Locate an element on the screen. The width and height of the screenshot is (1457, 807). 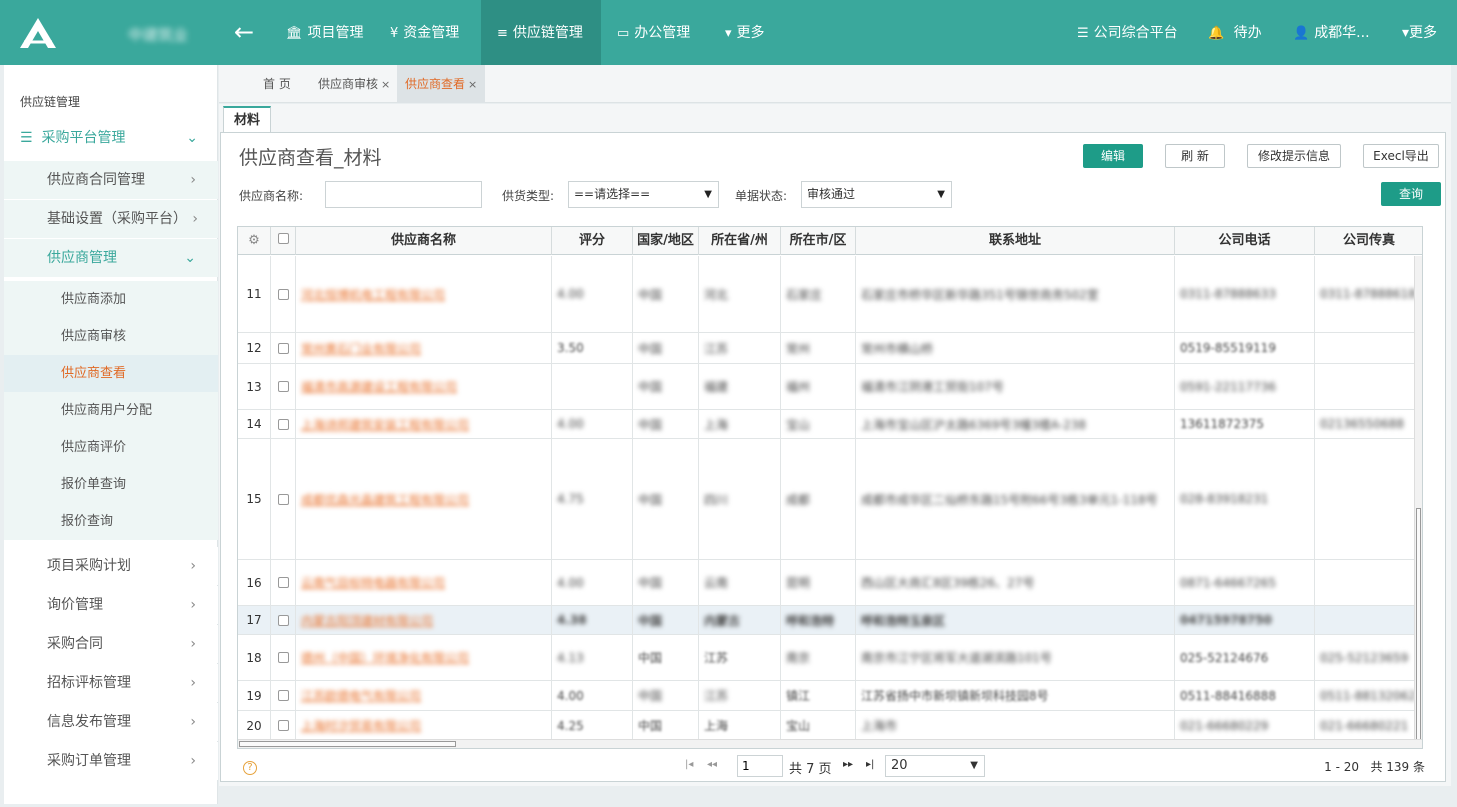
sidebar-sub-supplier-add: 供应商添加 is located at coordinates (111, 299).